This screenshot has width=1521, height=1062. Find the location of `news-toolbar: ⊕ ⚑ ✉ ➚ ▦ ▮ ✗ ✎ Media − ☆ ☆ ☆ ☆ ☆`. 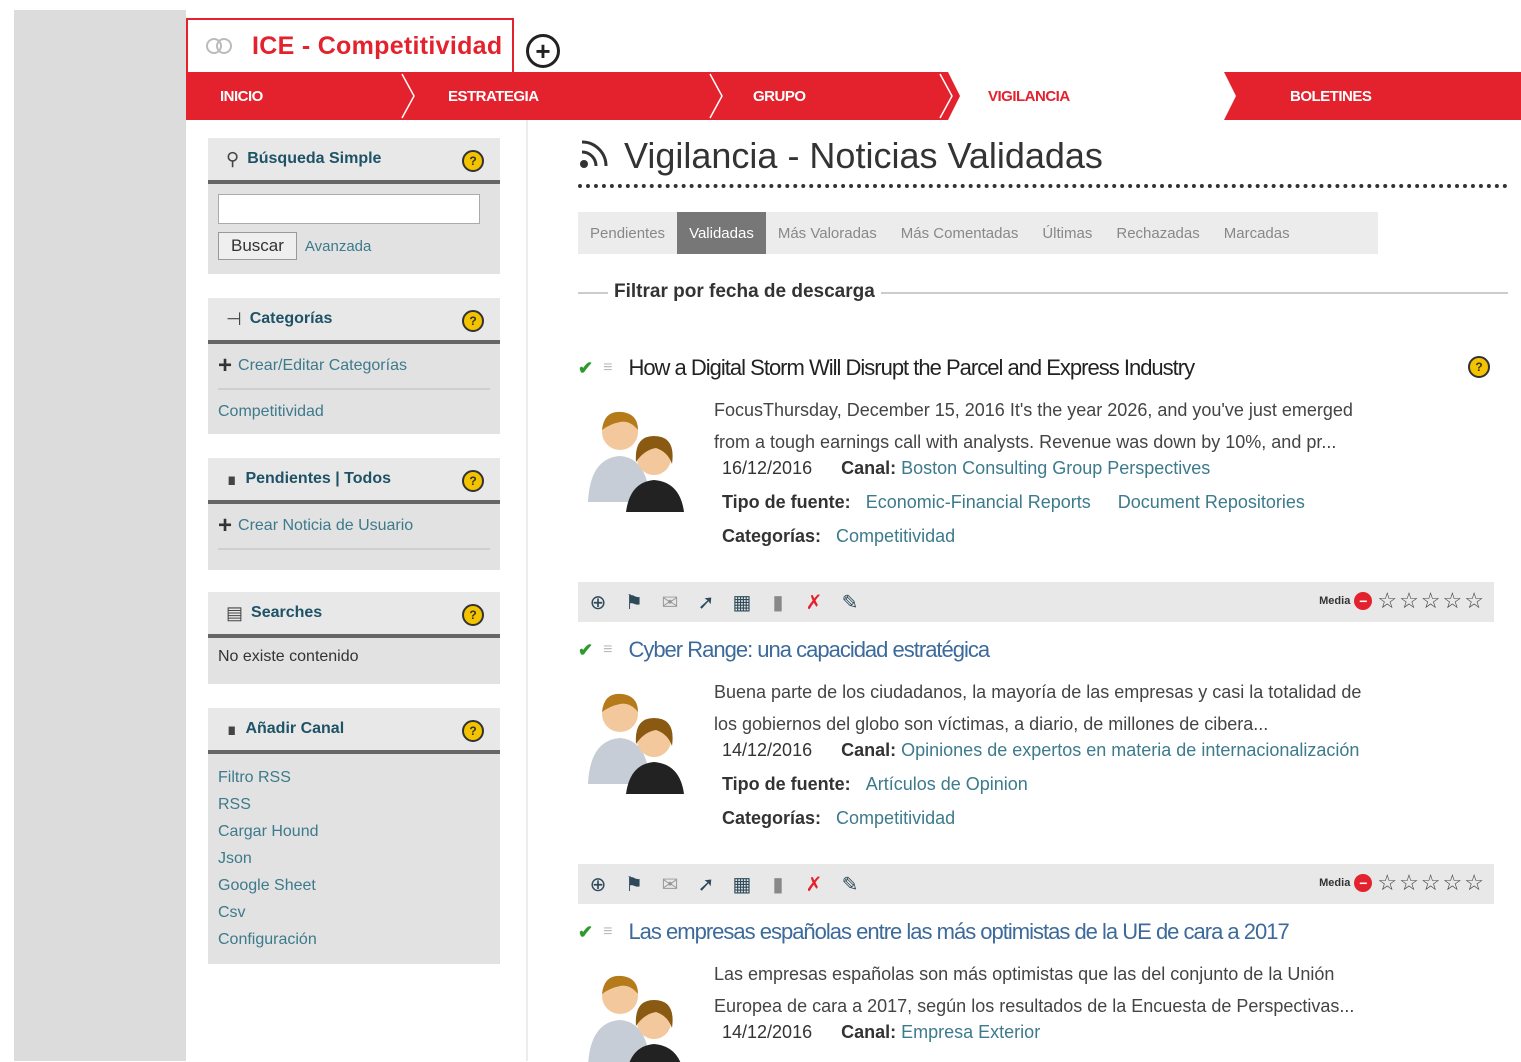

news-toolbar: ⊕ ⚑ ✉ ➚ ▦ ▮ ✗ ✎ Media − ☆ ☆ ☆ ☆ ☆ is located at coordinates (1036, 602).